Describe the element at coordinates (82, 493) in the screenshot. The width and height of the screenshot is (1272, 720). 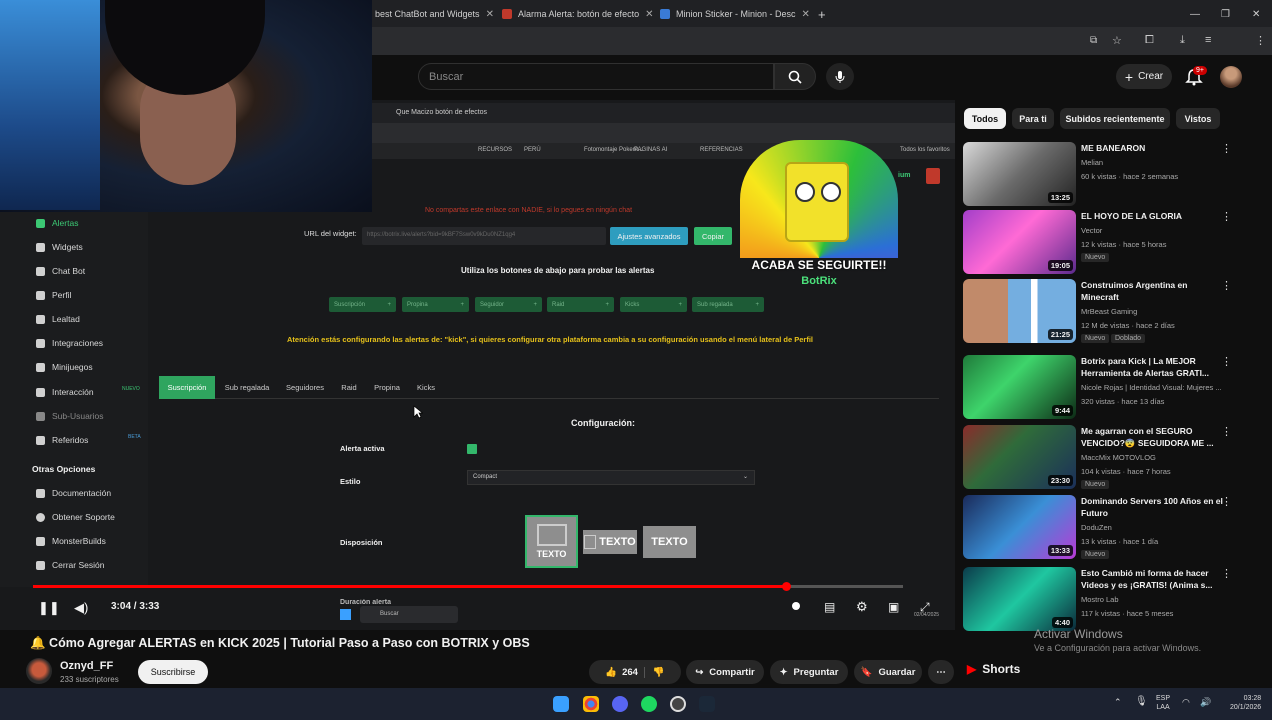
I see `sidebar-item-label: Documentación` at that location.